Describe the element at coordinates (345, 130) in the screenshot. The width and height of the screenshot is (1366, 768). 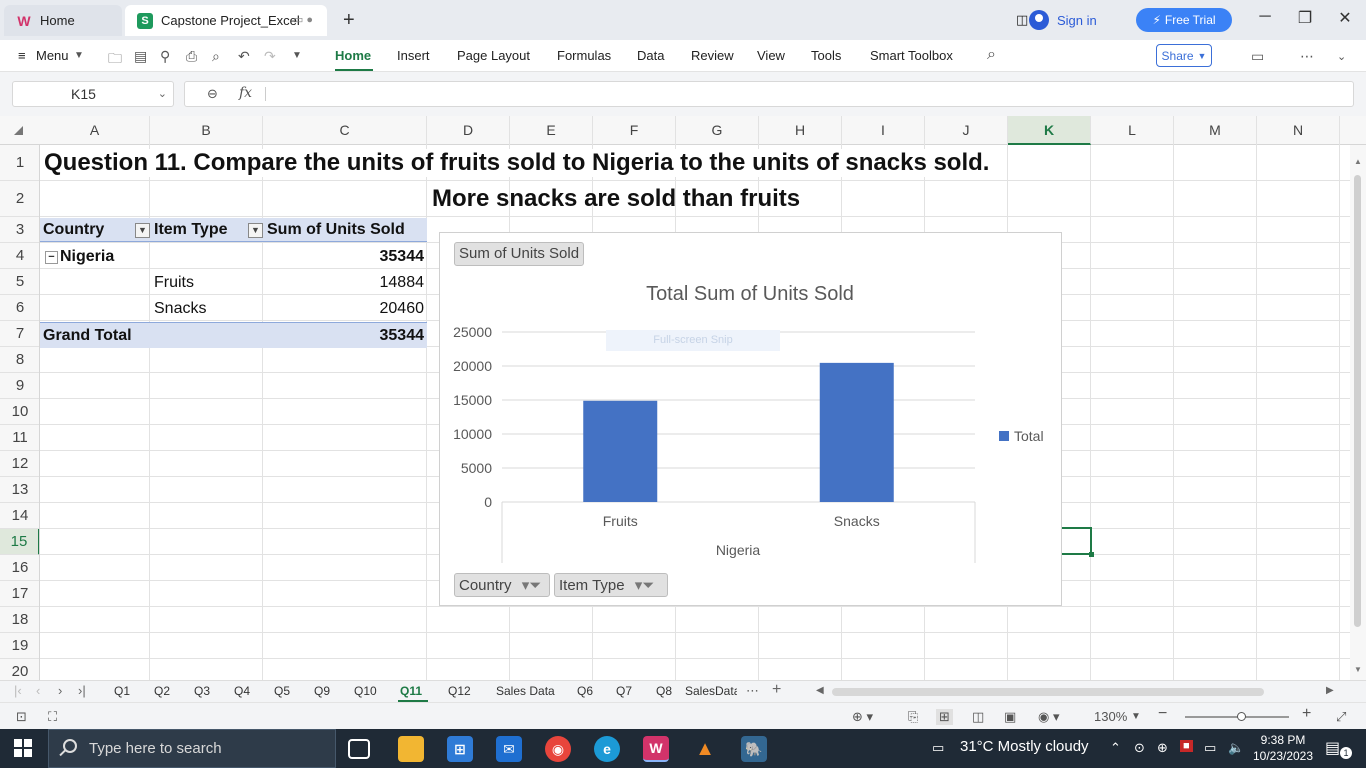
I see `column-header-c: C` at that location.